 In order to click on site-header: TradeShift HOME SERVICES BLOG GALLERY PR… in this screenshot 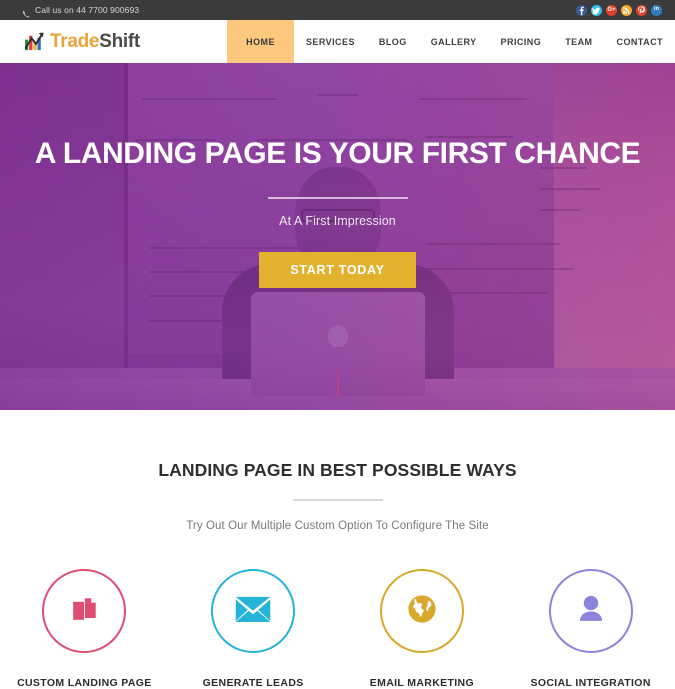, I will do `click(337, 41)`.